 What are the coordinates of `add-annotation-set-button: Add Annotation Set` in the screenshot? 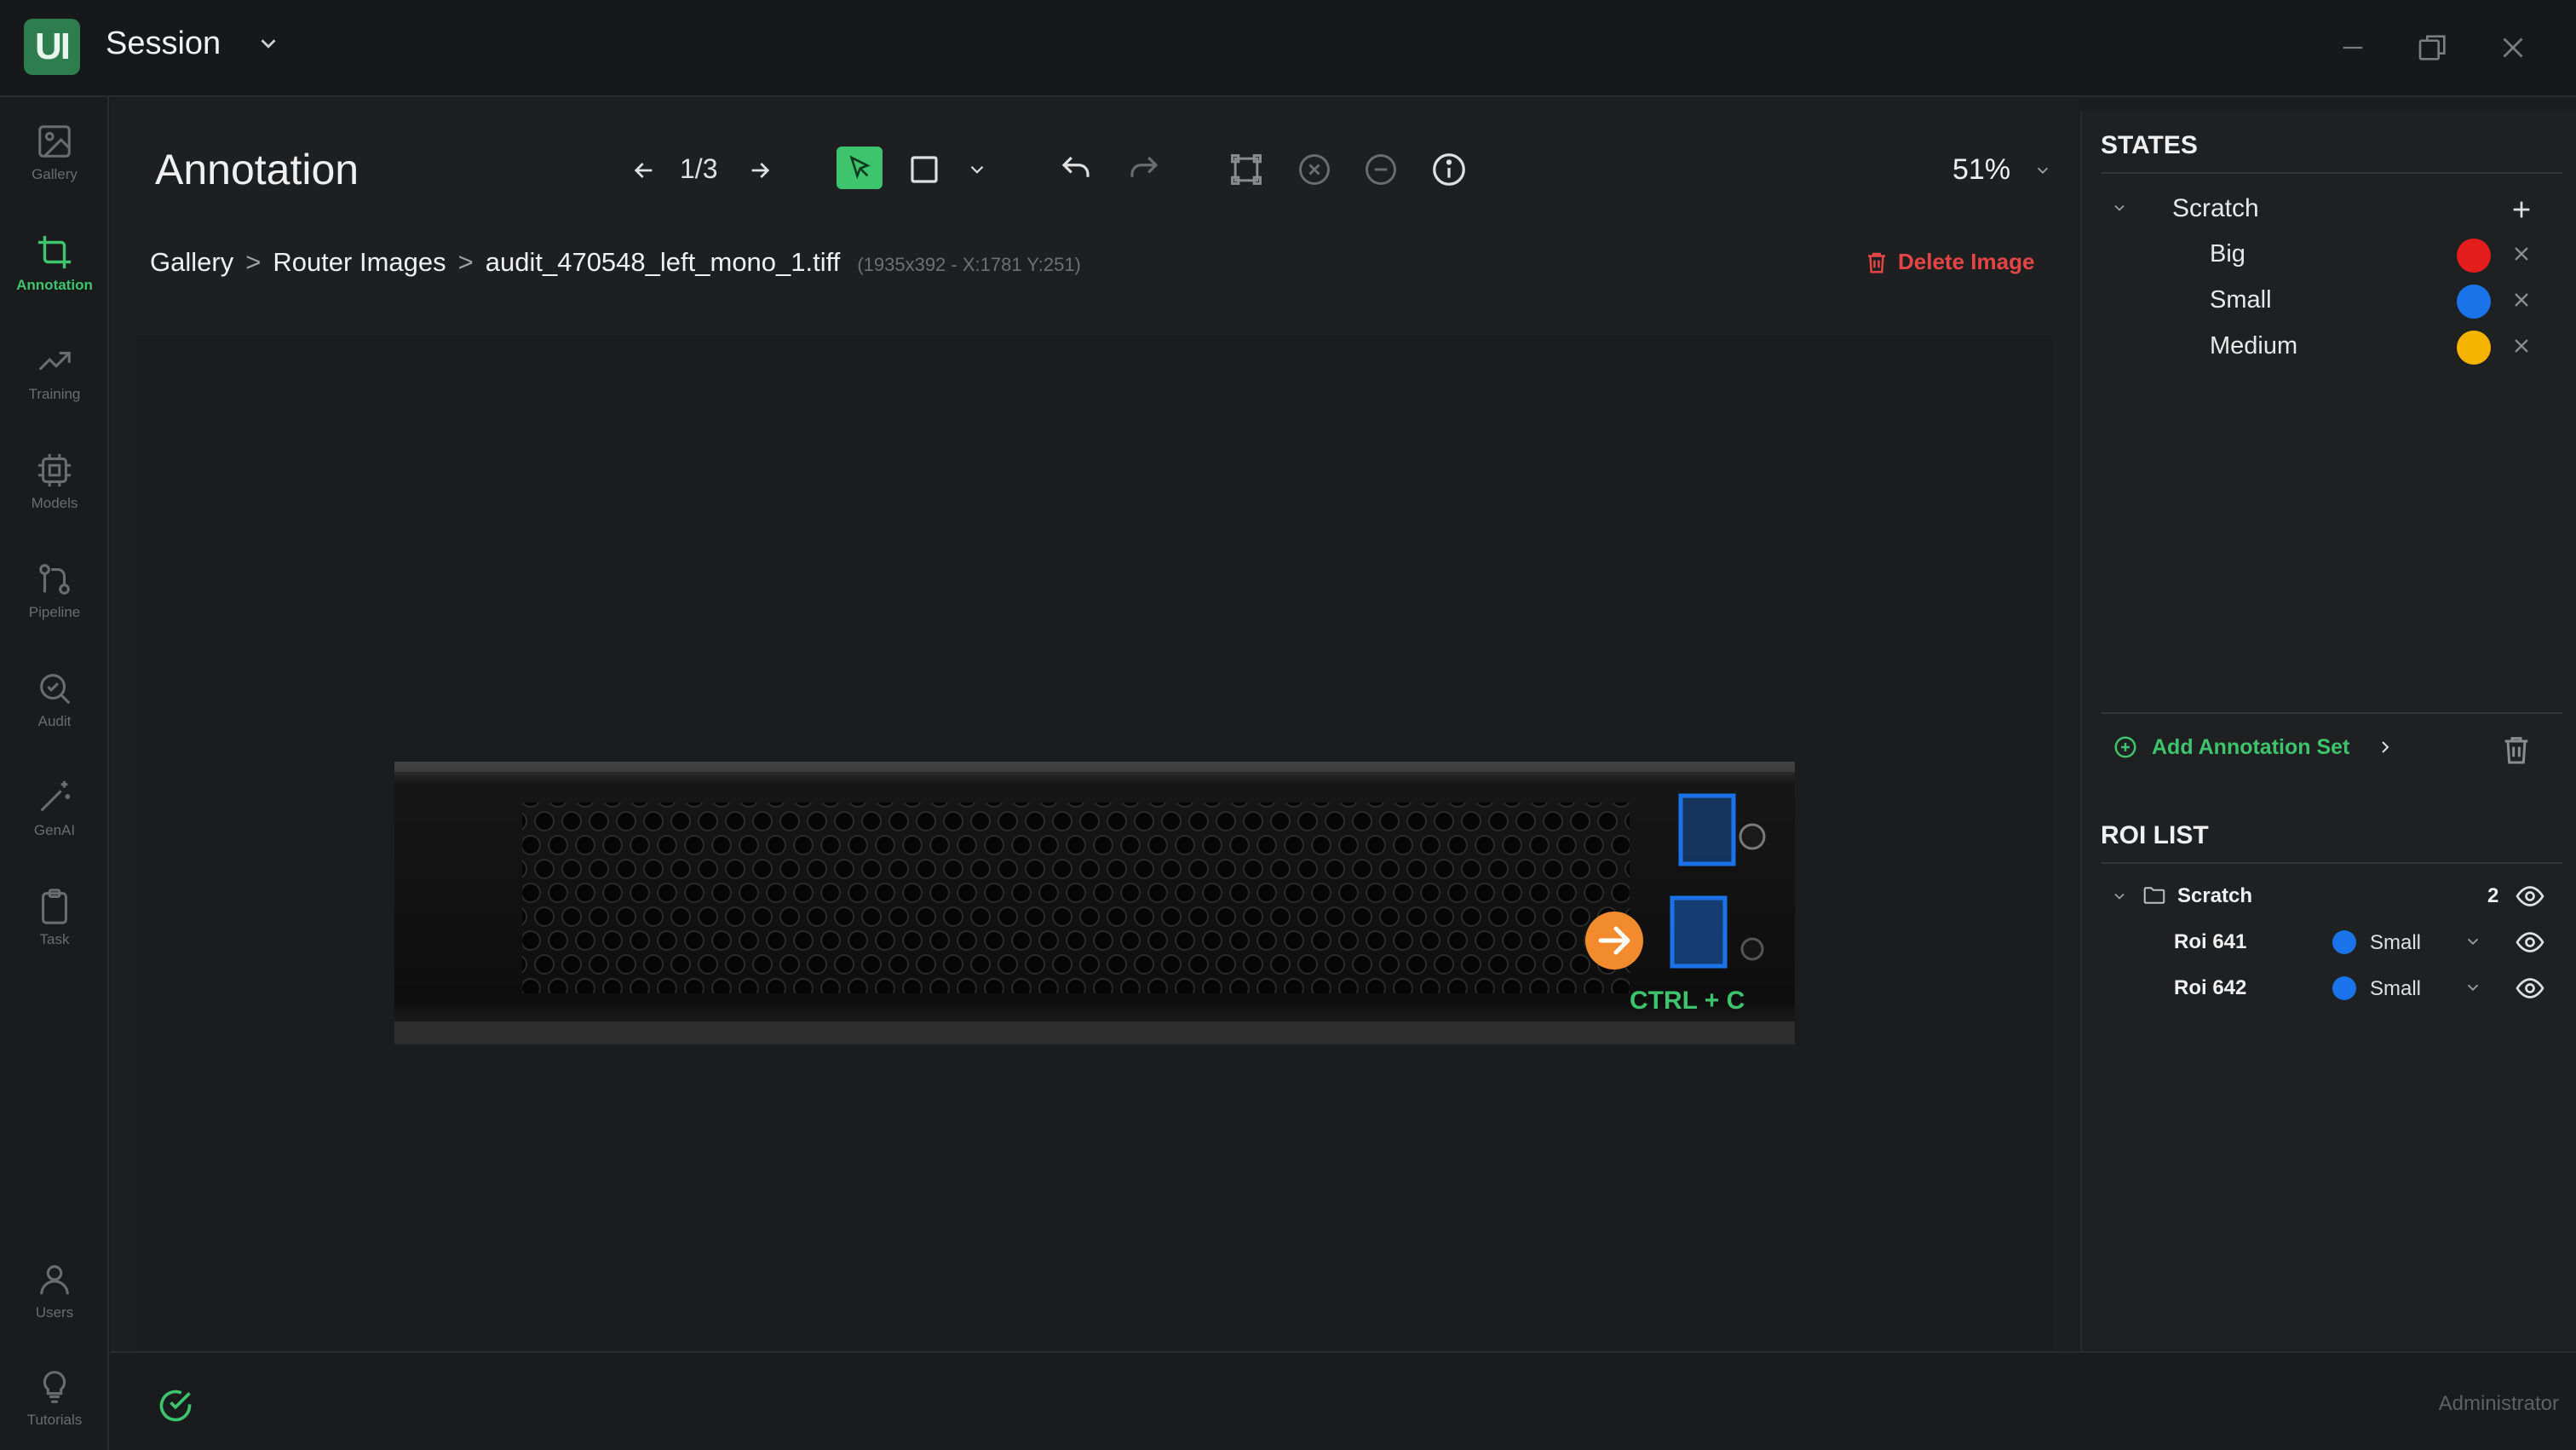 It's located at (2254, 747).